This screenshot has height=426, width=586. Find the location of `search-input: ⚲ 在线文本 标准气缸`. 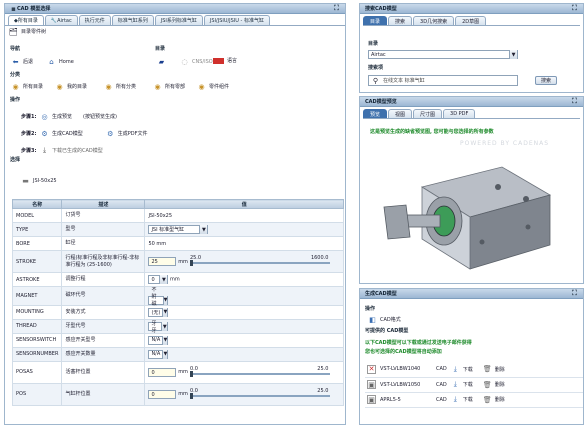

search-input: ⚲ 在线文本 标准气缸 is located at coordinates (443, 80).